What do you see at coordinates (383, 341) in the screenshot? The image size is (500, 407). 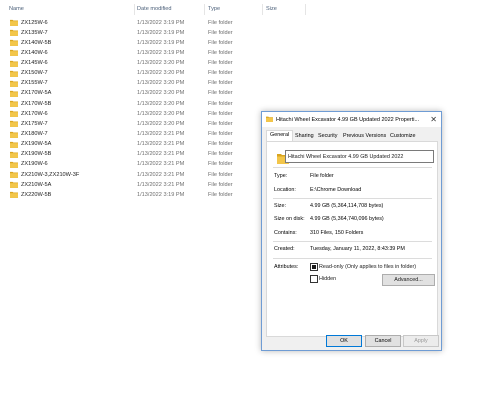 I see `cancel-button: Cancel` at bounding box center [383, 341].